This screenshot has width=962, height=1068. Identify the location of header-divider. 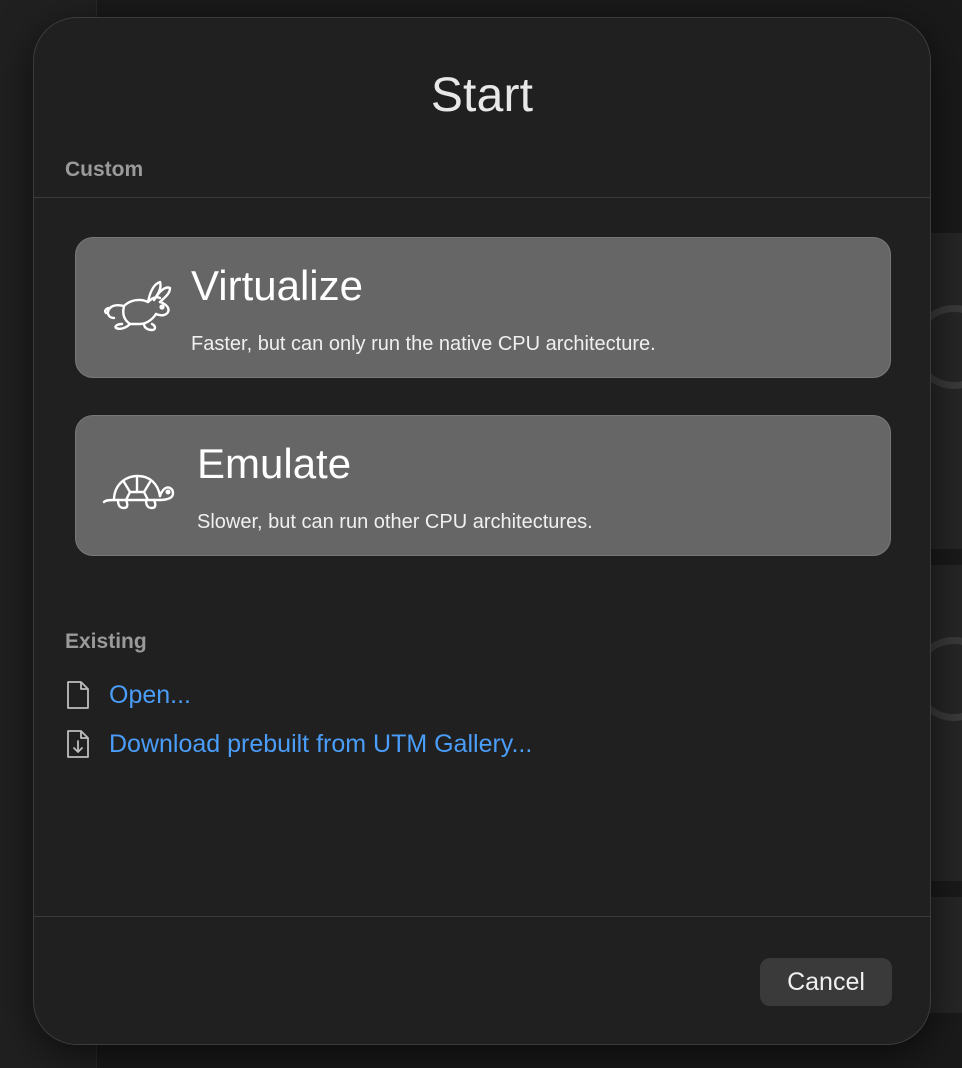
(482, 197).